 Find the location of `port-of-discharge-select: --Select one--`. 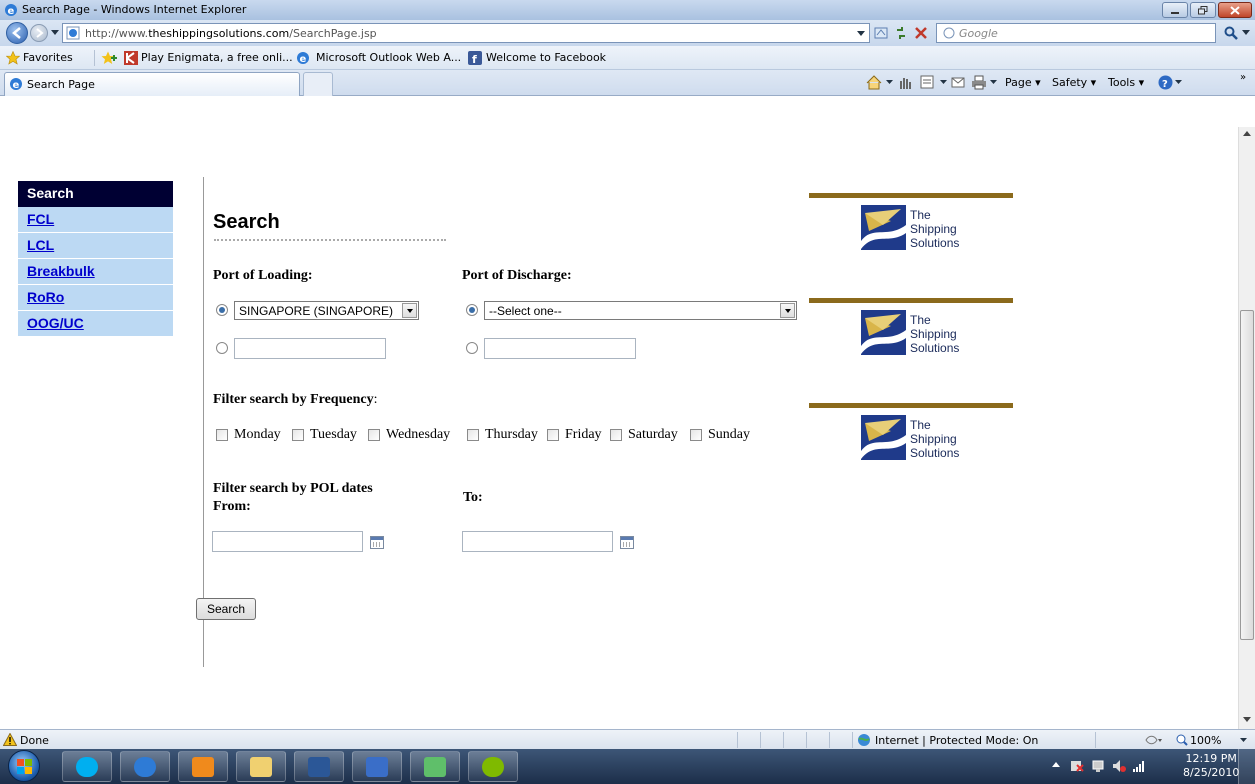

port-of-discharge-select: --Select one-- is located at coordinates (640, 310).